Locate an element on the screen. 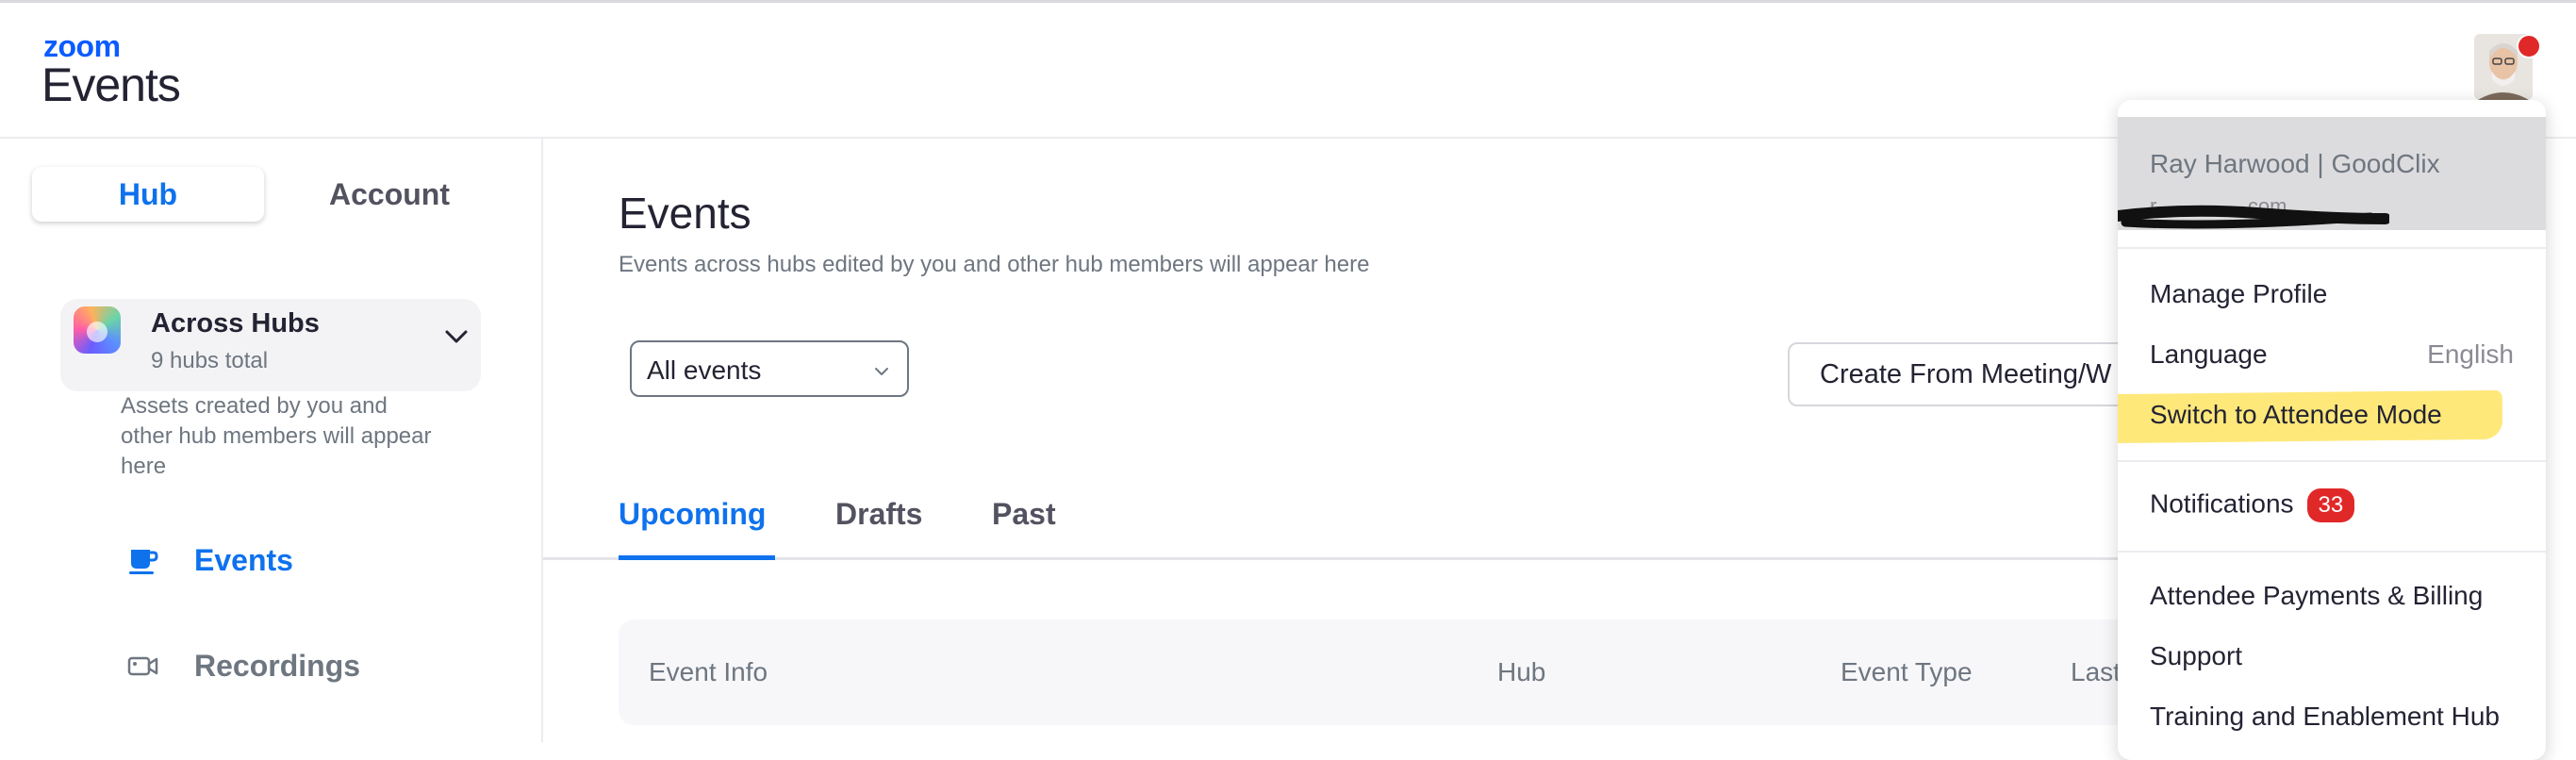 The width and height of the screenshot is (2576, 760). tab-account: Account is located at coordinates (389, 195).